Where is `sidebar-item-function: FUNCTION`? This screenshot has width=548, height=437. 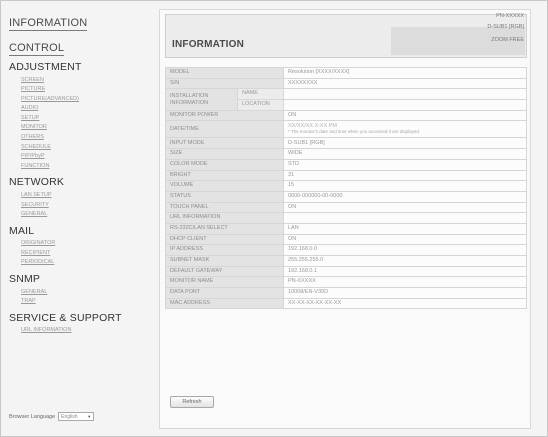
sidebar-item-function: FUNCTION is located at coordinates (79, 167).